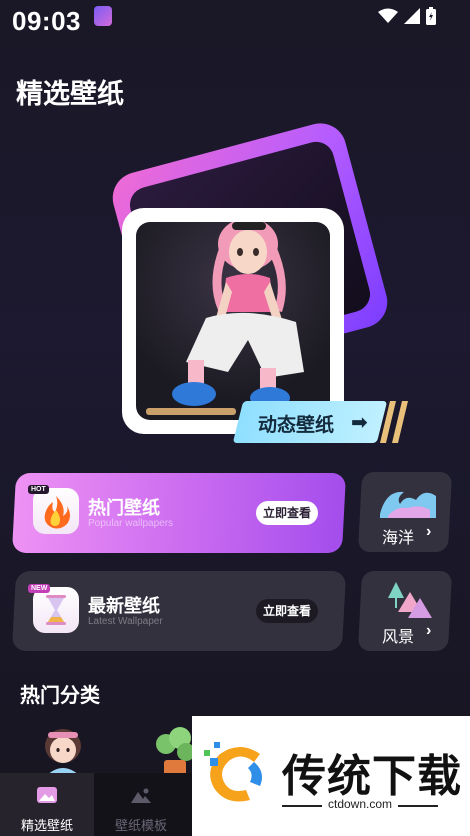 The height and width of the screenshot is (836, 470). Describe the element at coordinates (418, 806) in the screenshot. I see `watermark-line-right` at that location.